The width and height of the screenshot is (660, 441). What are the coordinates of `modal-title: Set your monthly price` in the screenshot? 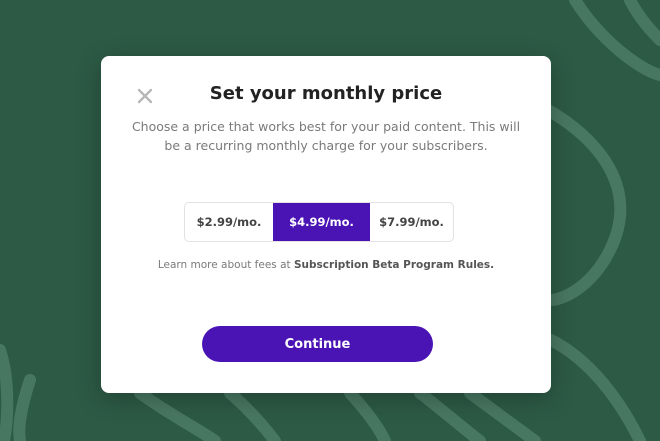 It's located at (326, 93).